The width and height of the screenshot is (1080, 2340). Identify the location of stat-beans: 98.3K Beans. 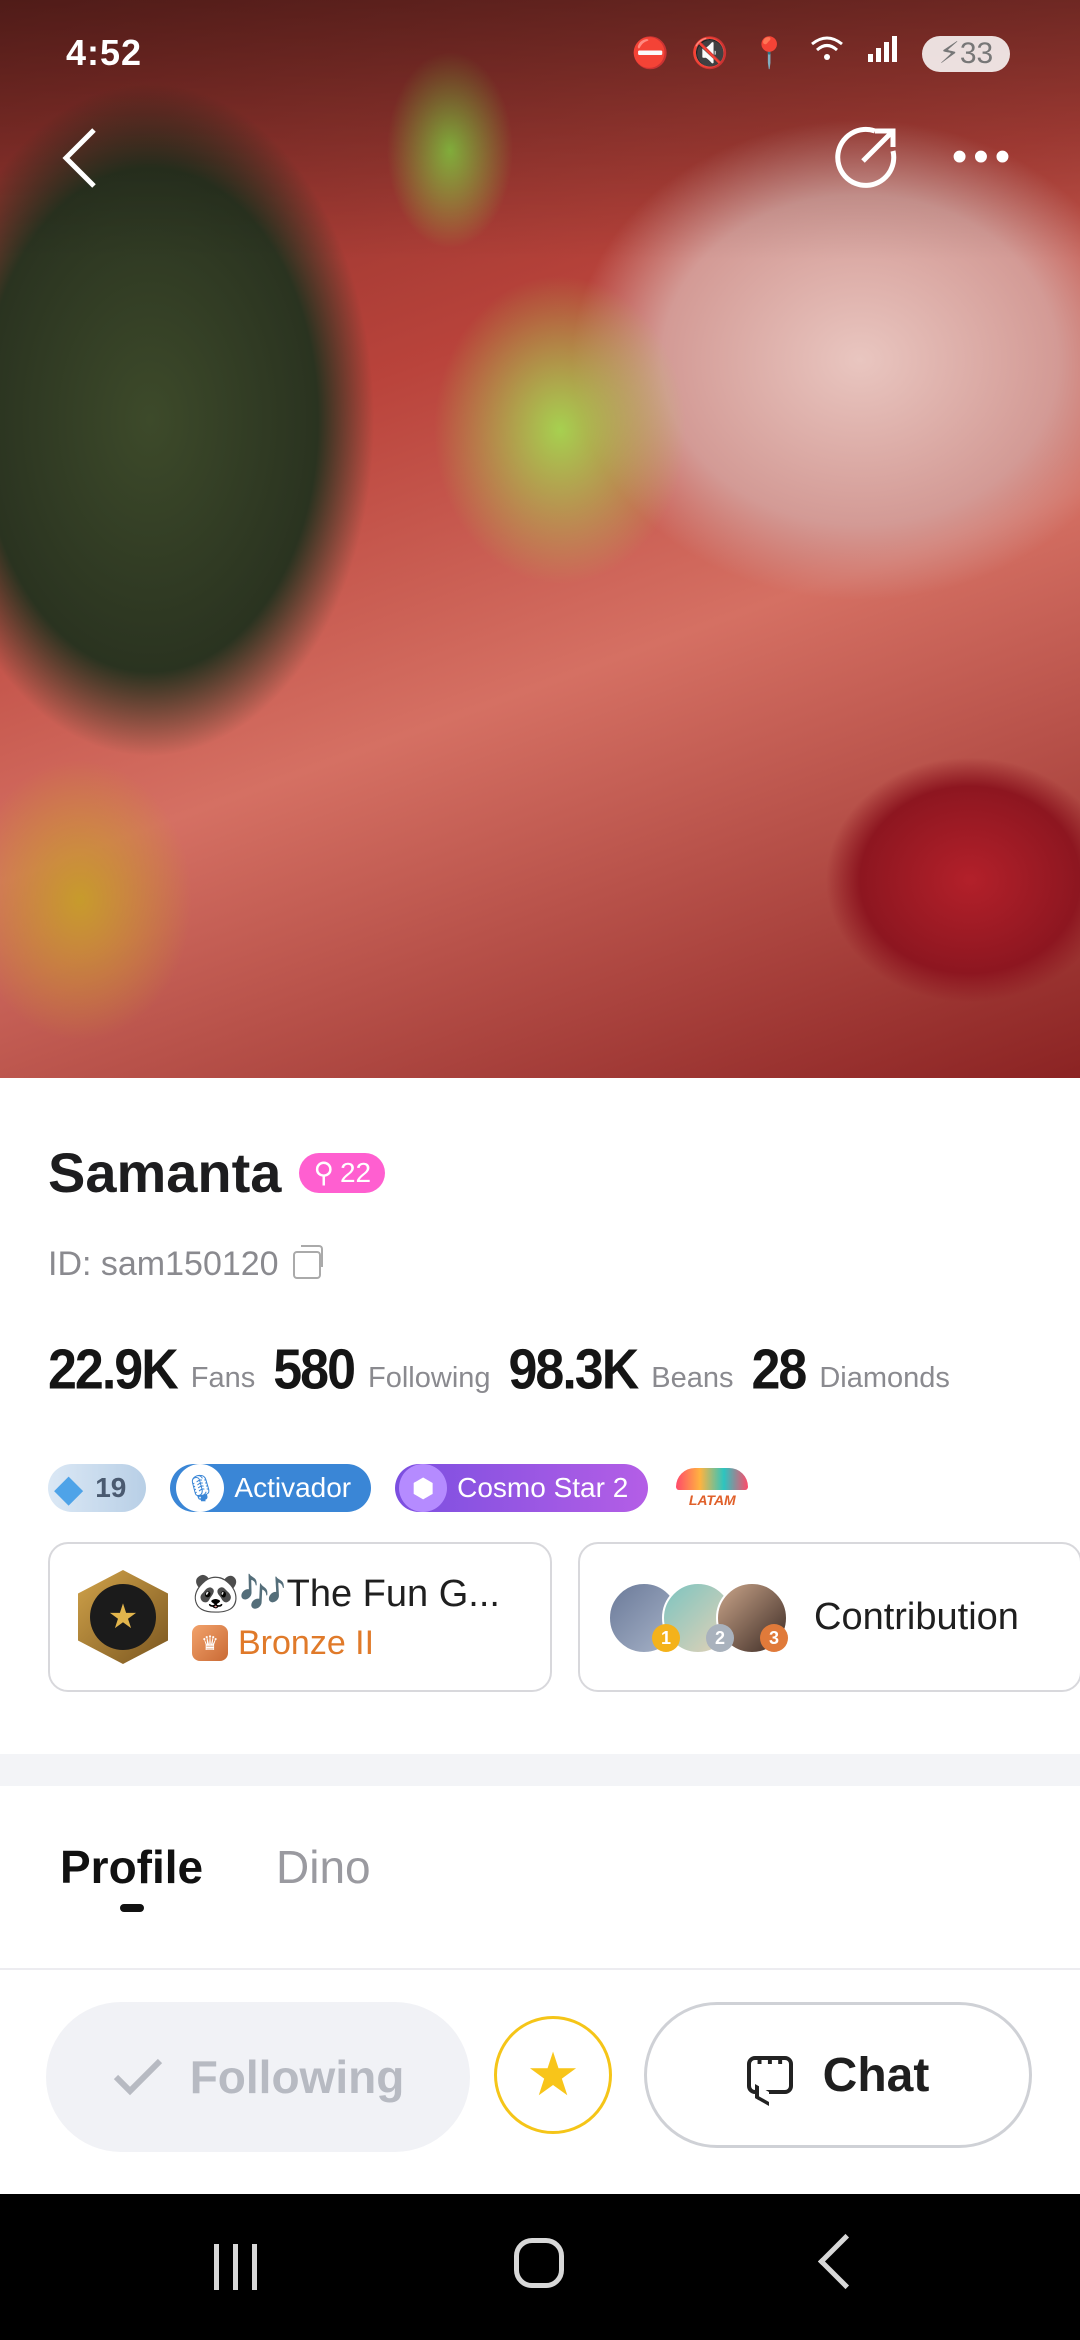
(621, 1370).